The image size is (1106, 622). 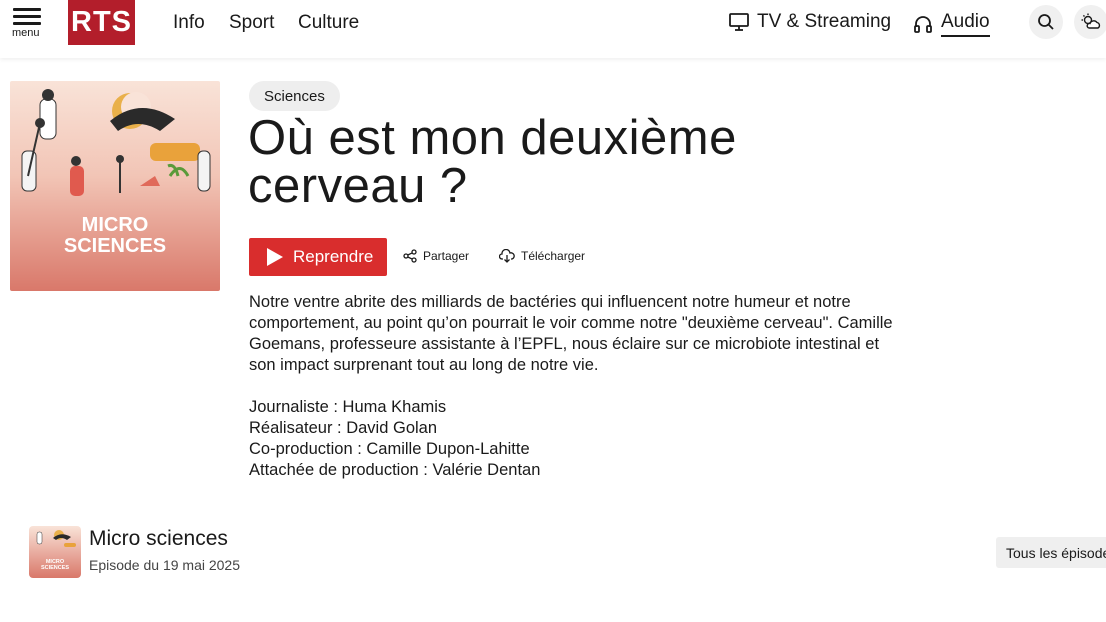 I want to click on nav-culture: Culture, so click(x=328, y=23).